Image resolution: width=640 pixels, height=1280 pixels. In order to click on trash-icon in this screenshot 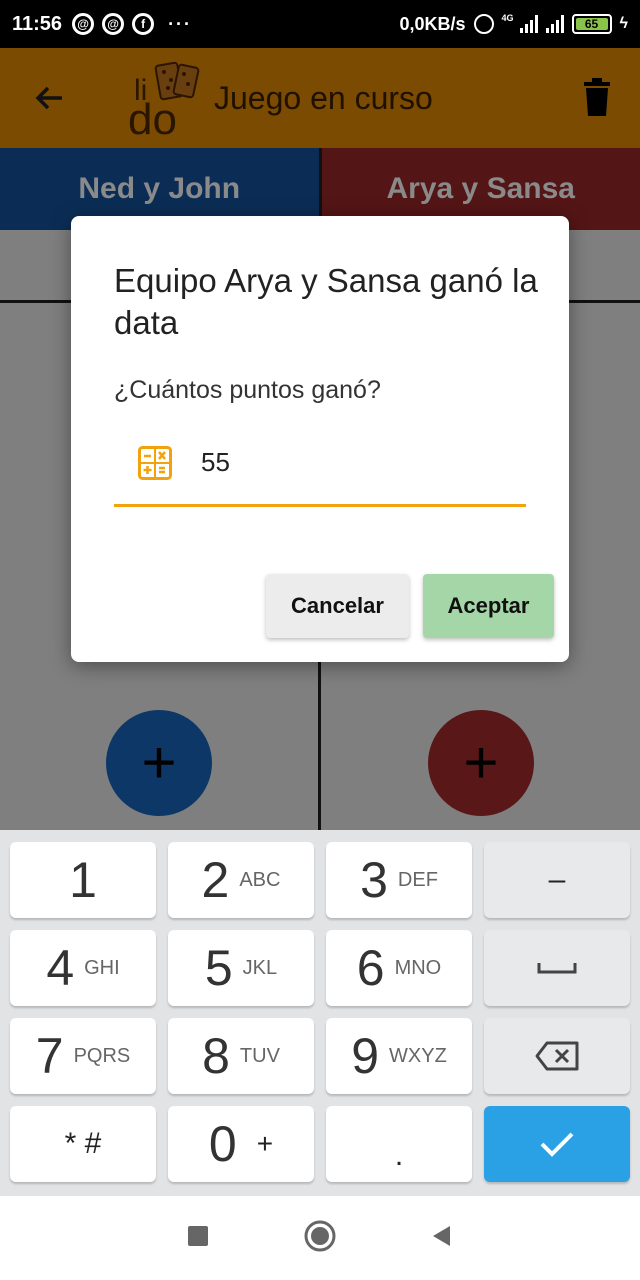, I will do `click(597, 98)`.